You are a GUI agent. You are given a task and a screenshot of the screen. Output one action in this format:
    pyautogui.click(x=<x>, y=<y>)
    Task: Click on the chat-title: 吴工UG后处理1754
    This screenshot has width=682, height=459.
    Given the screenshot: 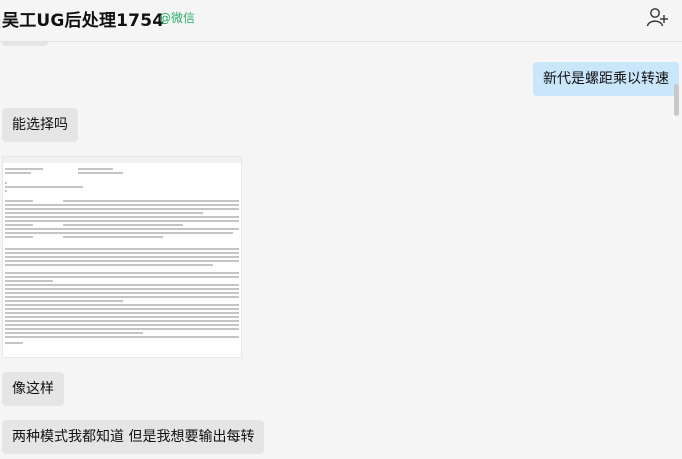 What is the action you would take?
    pyautogui.click(x=83, y=21)
    